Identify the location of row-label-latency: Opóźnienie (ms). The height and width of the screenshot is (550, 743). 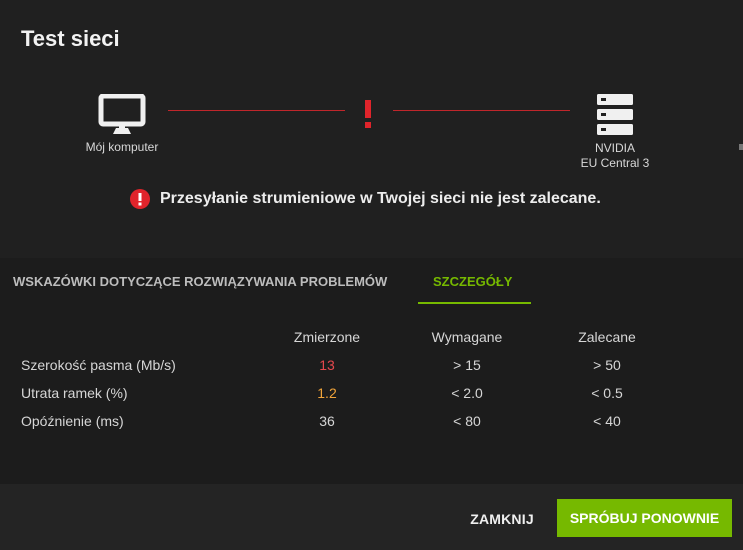
(72, 421).